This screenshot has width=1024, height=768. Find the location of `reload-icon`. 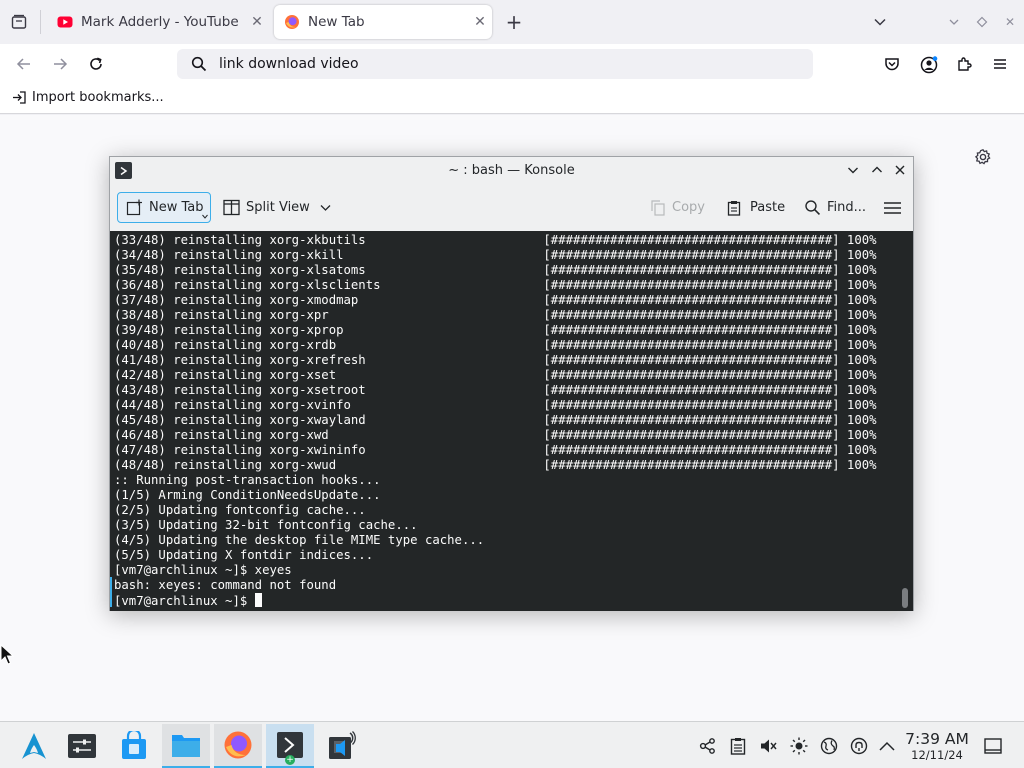

reload-icon is located at coordinates (96, 64).